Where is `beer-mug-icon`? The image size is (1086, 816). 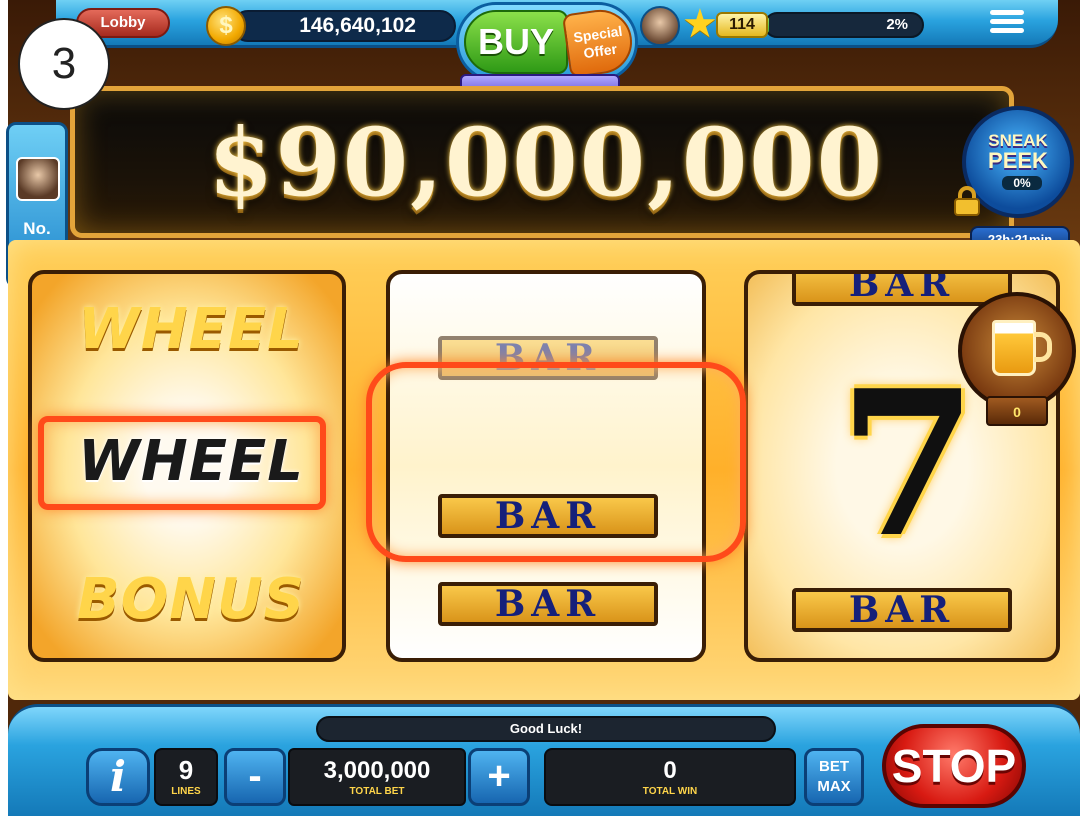 beer-mug-icon is located at coordinates (1014, 348).